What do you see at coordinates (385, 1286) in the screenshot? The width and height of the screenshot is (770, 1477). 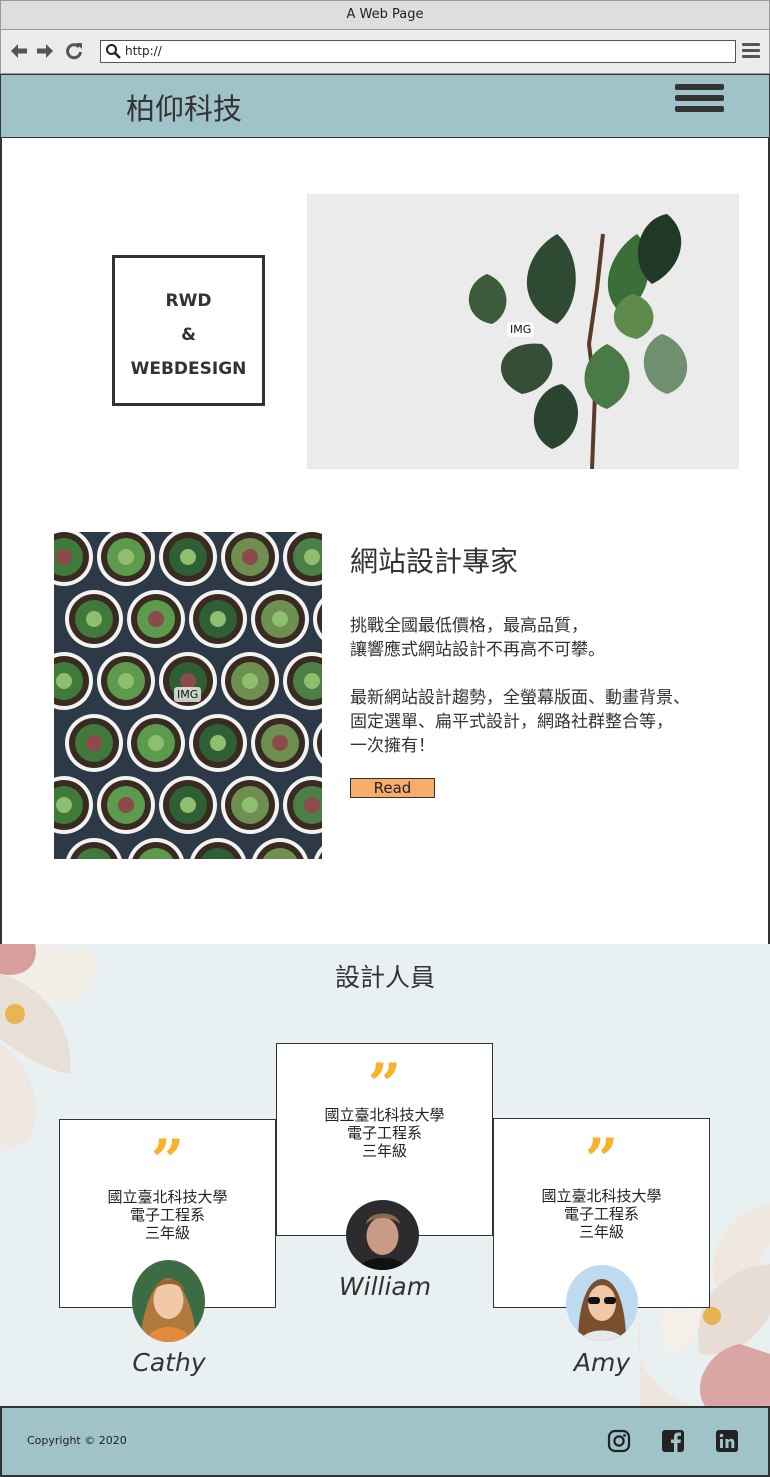 I see `designer-name-william: William` at bounding box center [385, 1286].